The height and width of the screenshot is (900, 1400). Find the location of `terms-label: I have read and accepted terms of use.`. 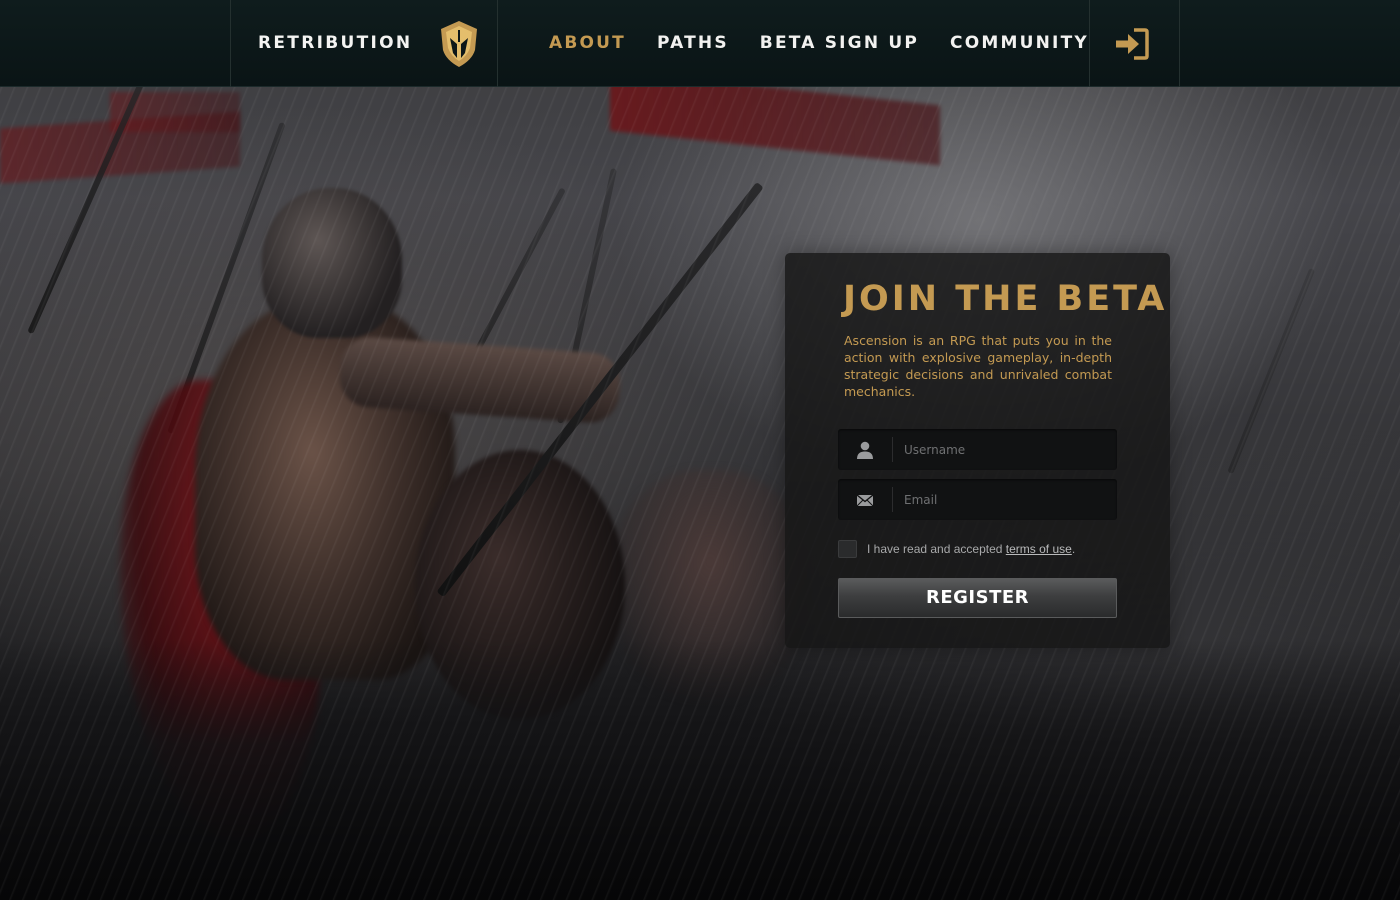

terms-label: I have read and accepted terms of use. is located at coordinates (971, 549).